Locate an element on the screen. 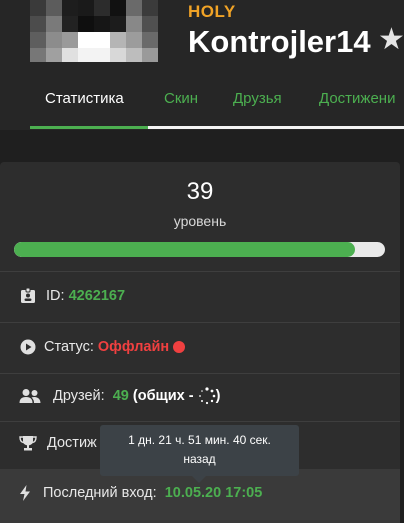 The image size is (404, 523). tab-skin: Скин is located at coordinates (181, 109).